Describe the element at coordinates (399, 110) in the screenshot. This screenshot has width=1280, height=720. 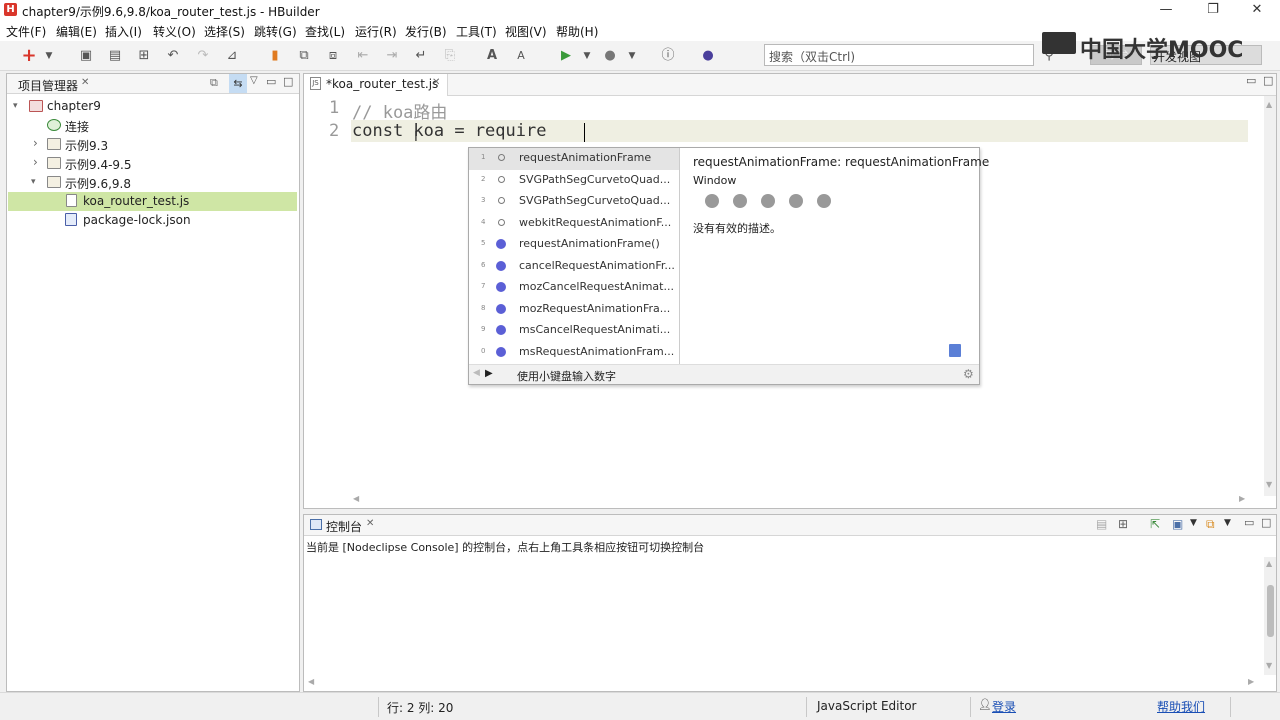
I see `code-line-comment: // koa路由` at that location.